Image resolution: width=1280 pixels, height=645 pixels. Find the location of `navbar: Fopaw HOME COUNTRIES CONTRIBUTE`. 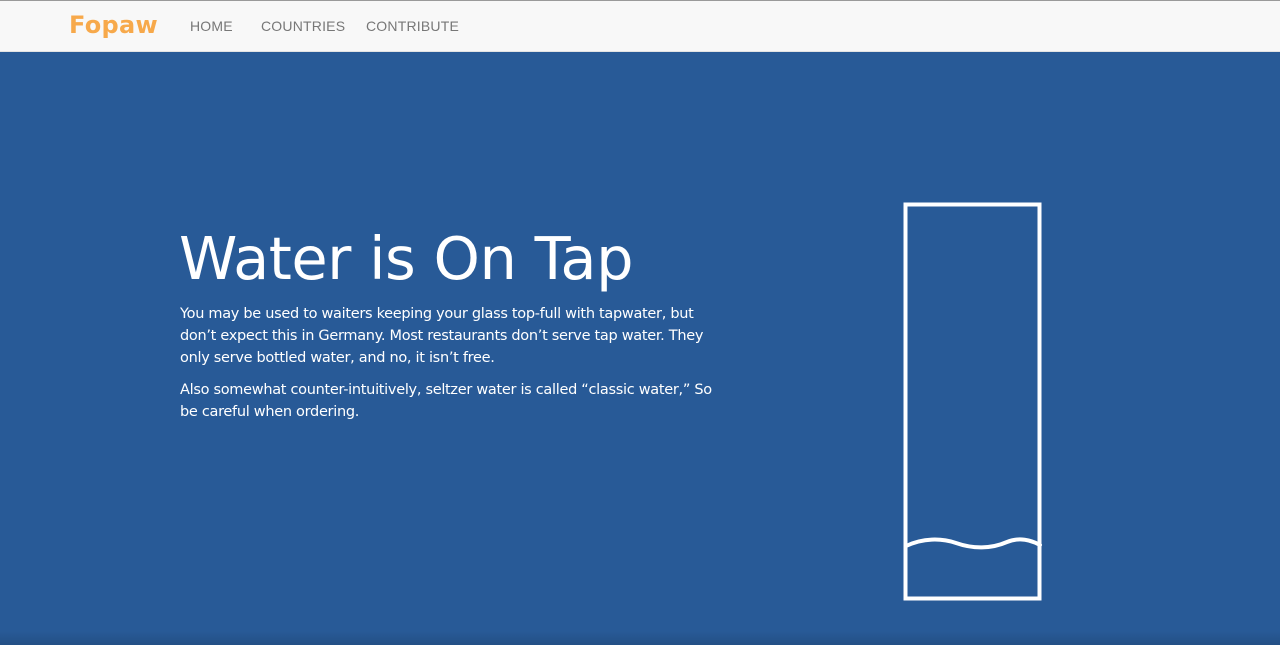

navbar: Fopaw HOME COUNTRIES CONTRIBUTE is located at coordinates (640, 26).